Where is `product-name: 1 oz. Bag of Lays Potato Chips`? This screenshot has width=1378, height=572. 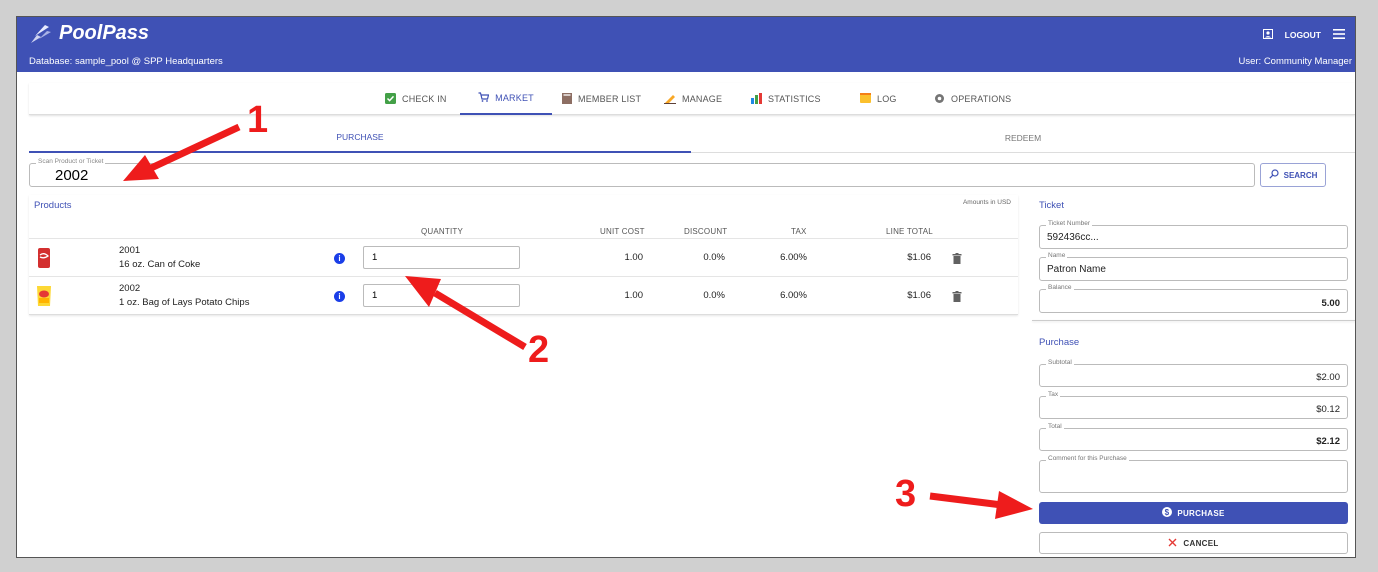
product-name: 1 oz. Bag of Lays Potato Chips is located at coordinates (184, 302).